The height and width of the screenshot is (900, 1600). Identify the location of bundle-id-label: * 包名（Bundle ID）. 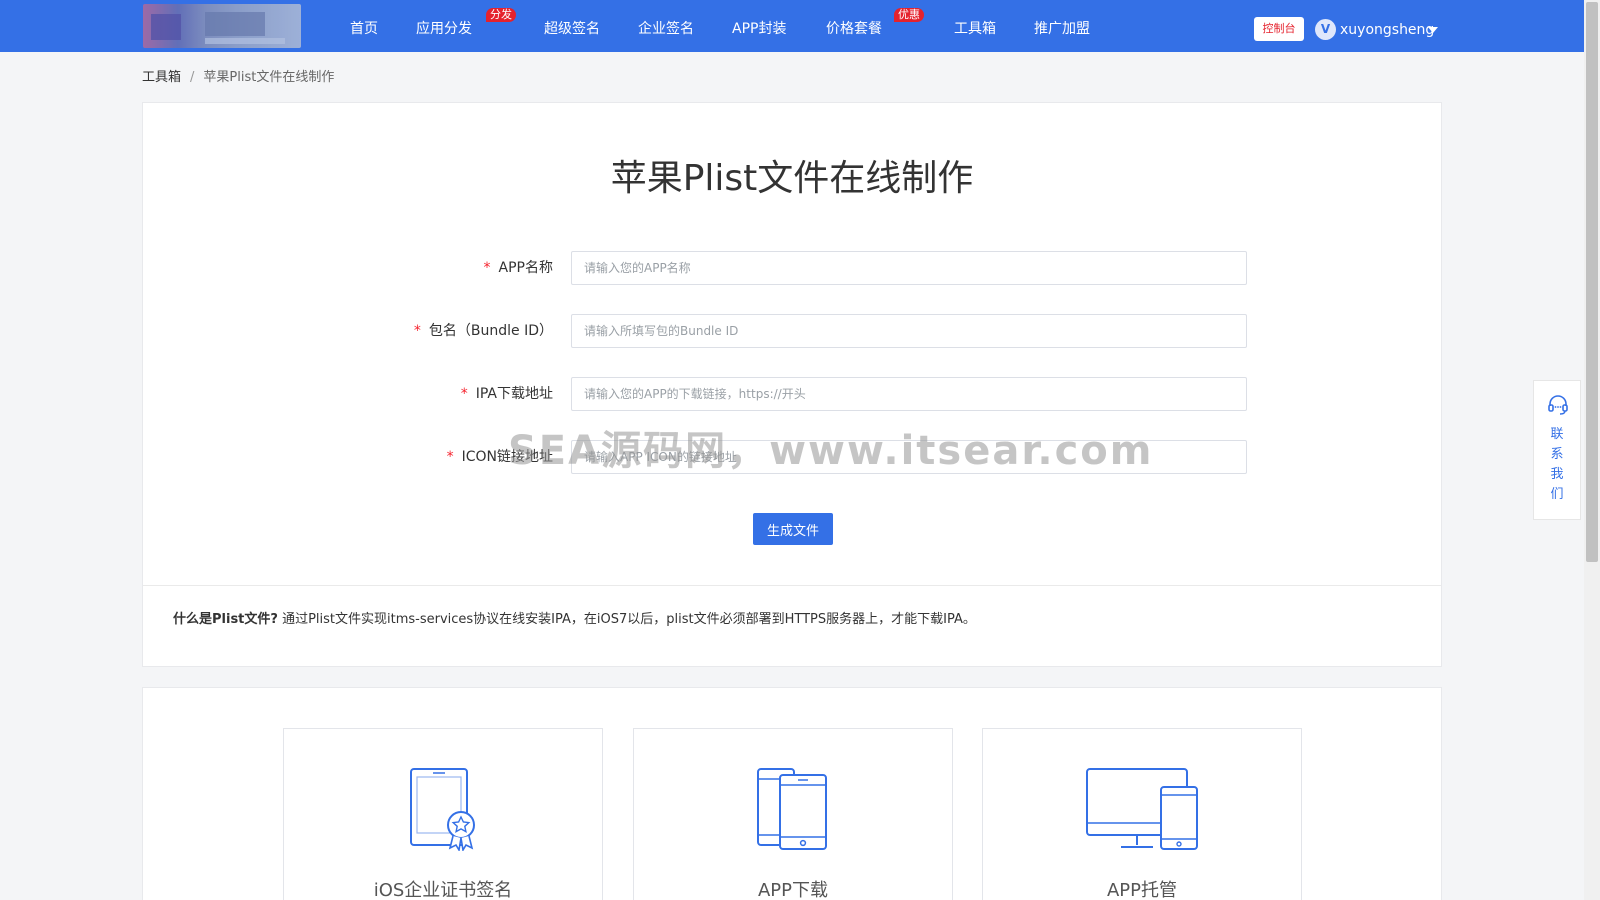
(483, 331).